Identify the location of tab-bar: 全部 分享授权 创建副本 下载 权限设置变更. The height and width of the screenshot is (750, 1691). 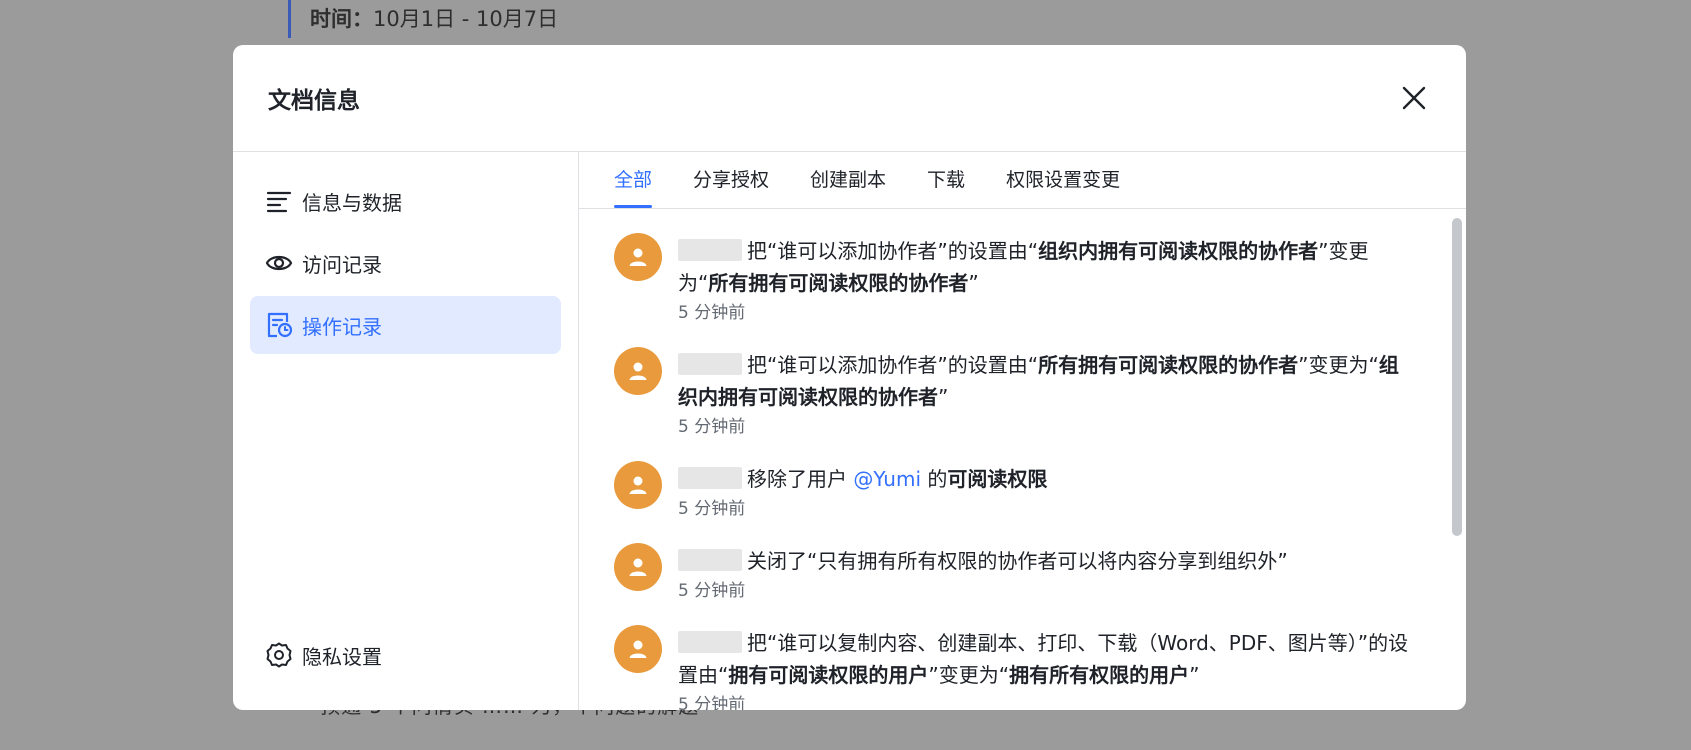
(1022, 180).